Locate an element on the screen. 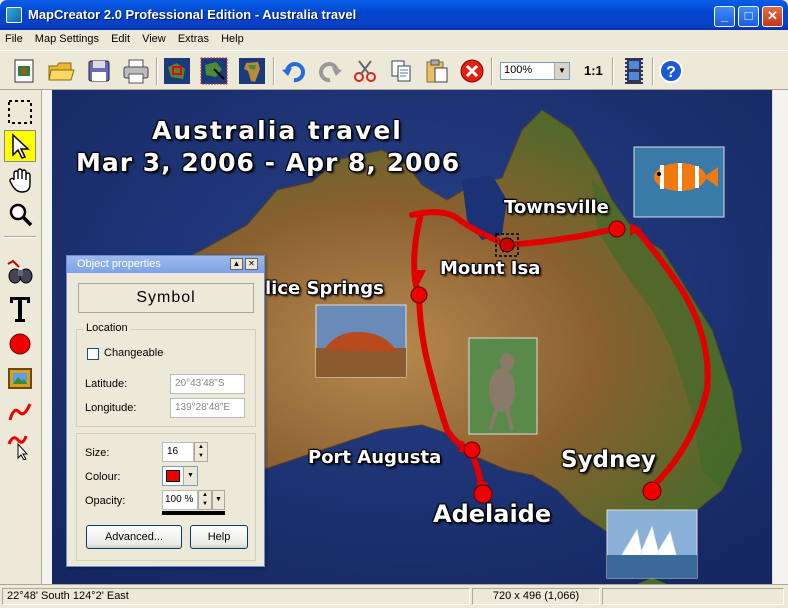 Image resolution: width=788 pixels, height=608 pixels. colour-label: Colour: is located at coordinates (103, 477).